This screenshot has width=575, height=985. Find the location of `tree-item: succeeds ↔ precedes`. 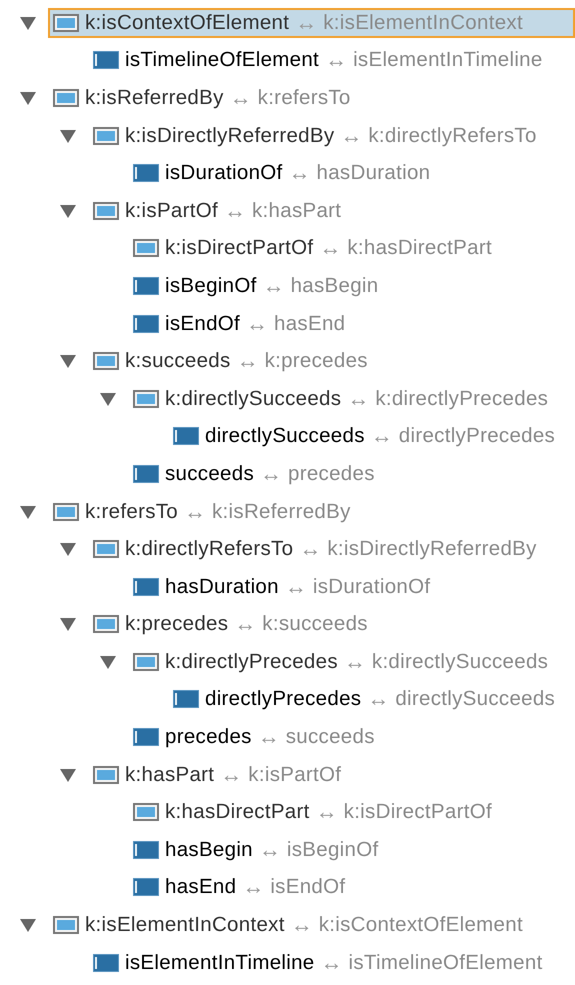

tree-item: succeeds ↔ precedes is located at coordinates (351, 473).